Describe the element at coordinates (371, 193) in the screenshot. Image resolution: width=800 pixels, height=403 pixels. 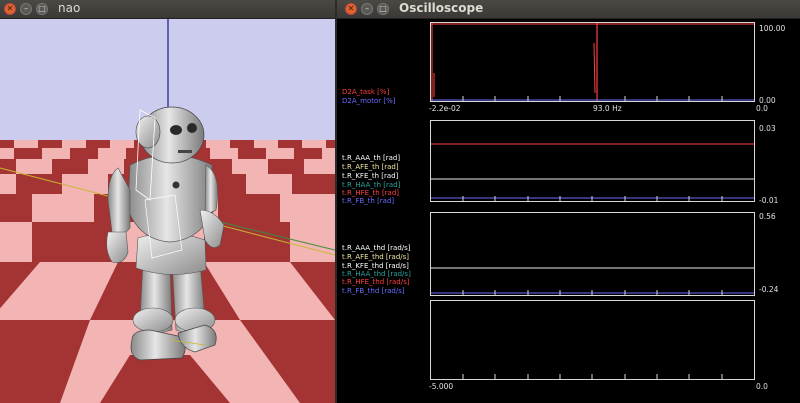
I see `legend-label: t.R_HFE_th [rad]` at that location.